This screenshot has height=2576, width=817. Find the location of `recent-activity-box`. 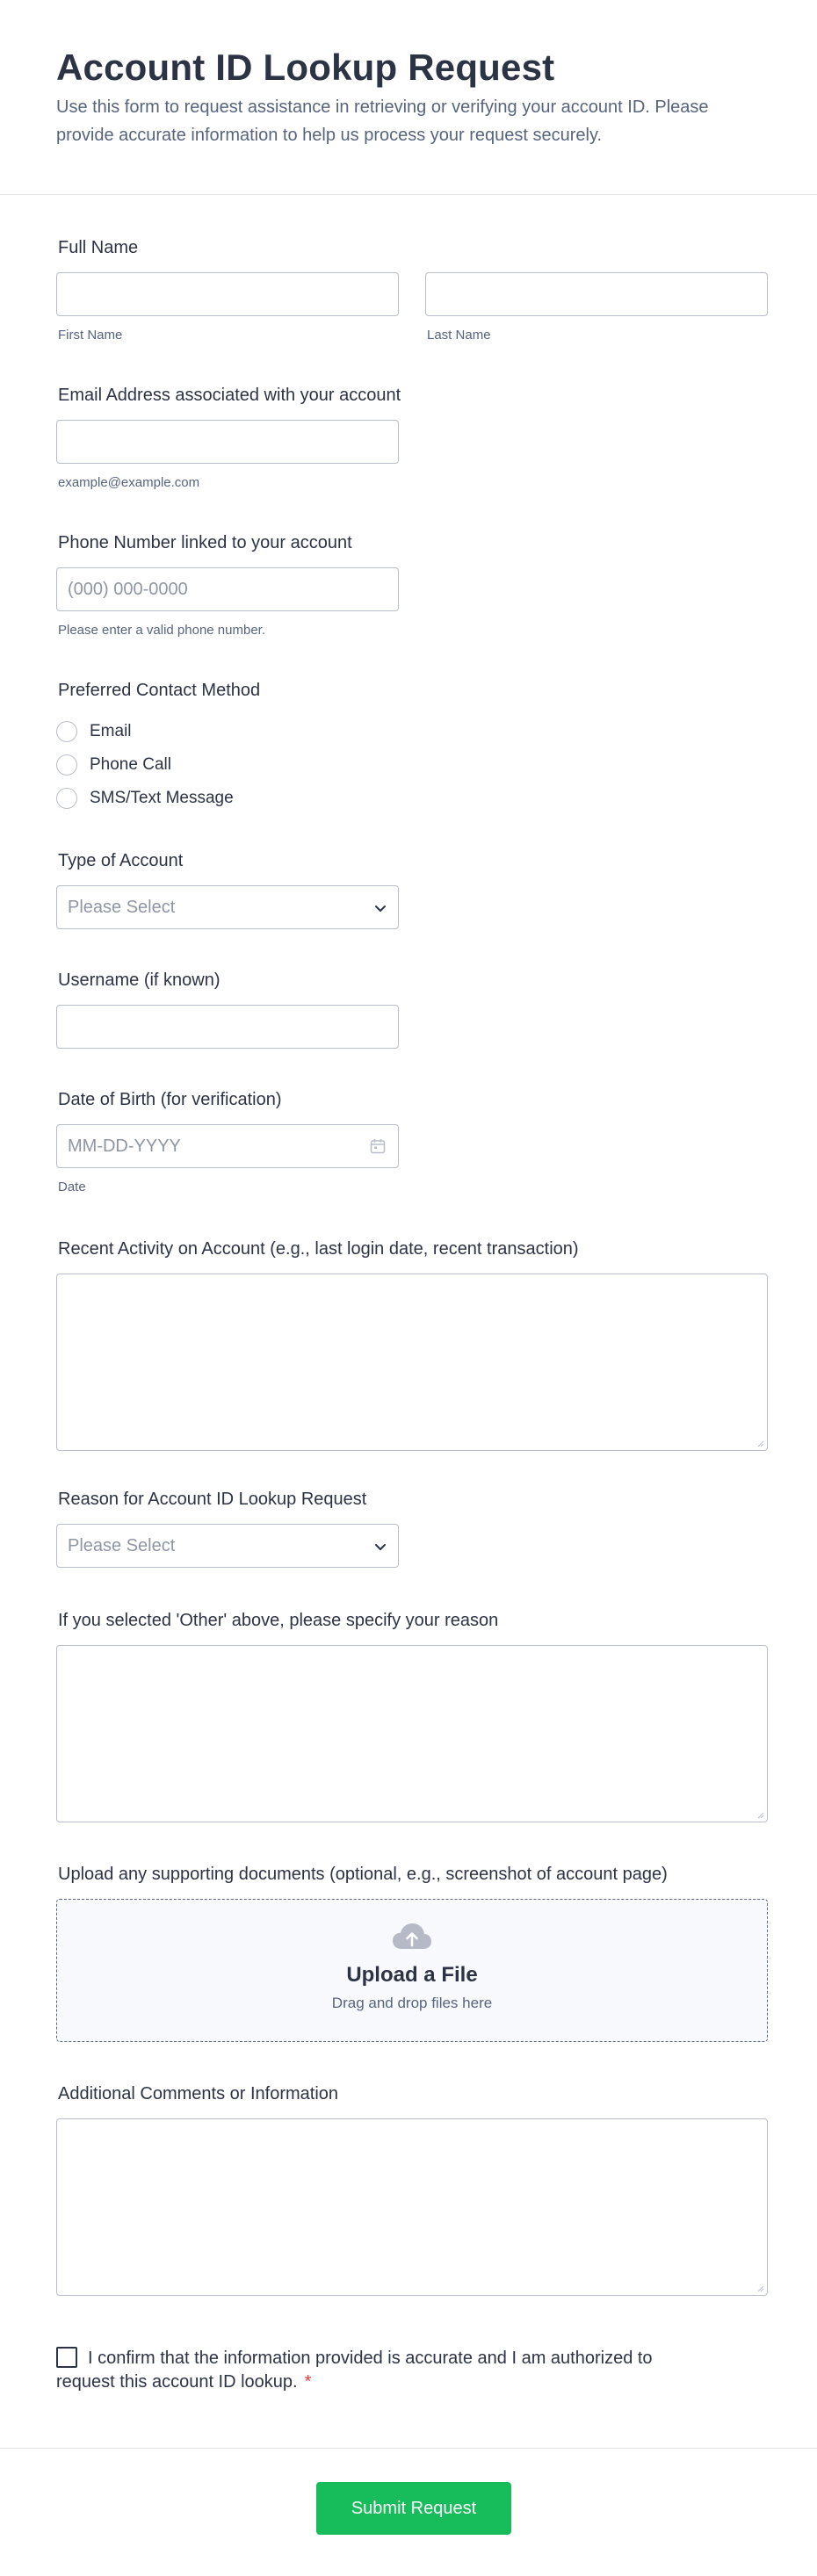

recent-activity-box is located at coordinates (412, 1362).